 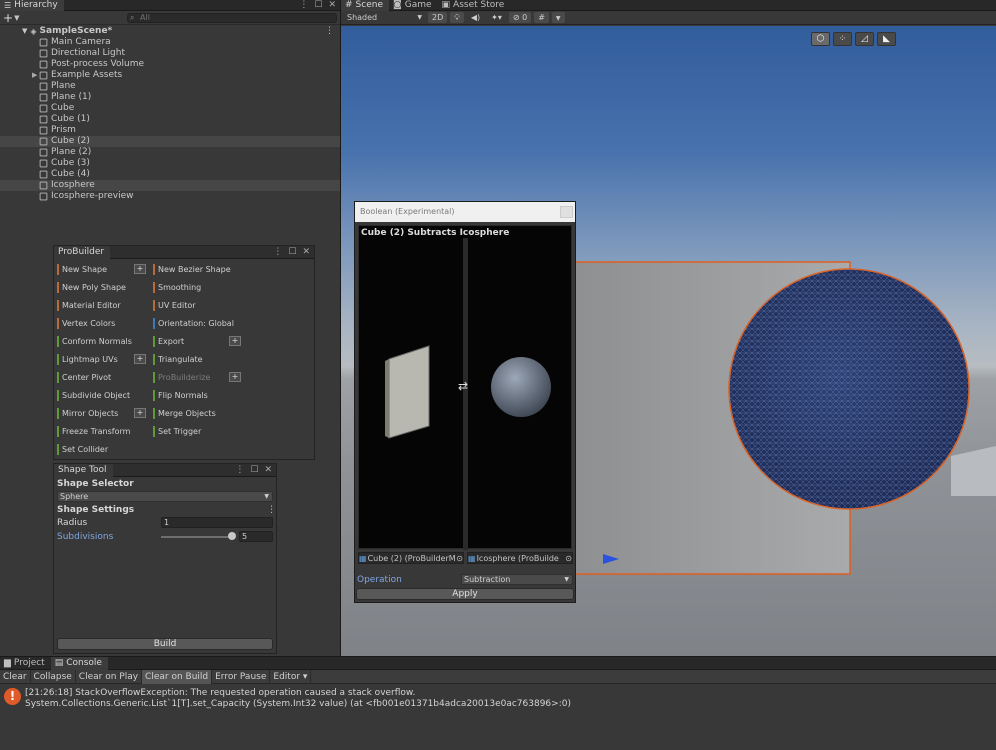 What do you see at coordinates (170, 42) in the screenshot?
I see `hierarchy-item: Main Camera` at bounding box center [170, 42].